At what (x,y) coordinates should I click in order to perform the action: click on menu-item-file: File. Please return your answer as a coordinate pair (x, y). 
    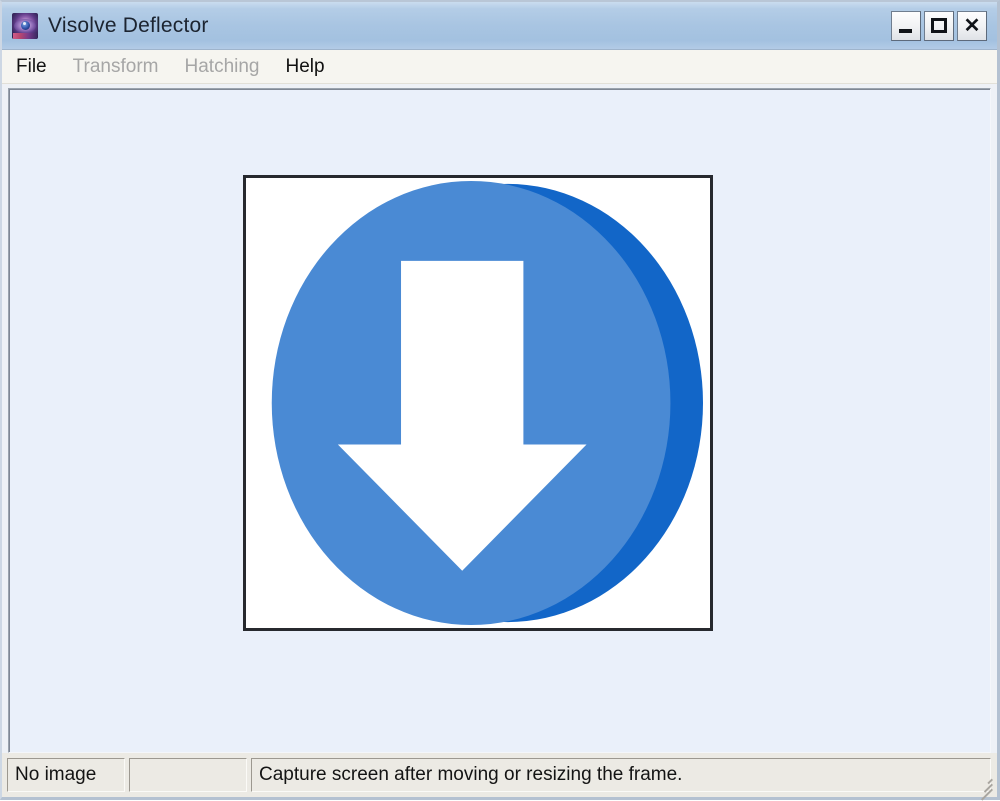
    Looking at the image, I should click on (37, 67).